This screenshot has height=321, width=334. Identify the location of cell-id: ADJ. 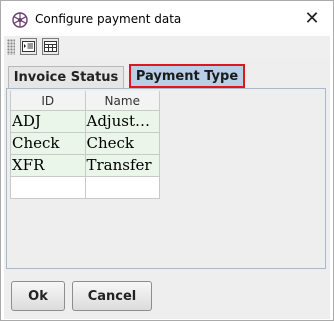
(48, 122).